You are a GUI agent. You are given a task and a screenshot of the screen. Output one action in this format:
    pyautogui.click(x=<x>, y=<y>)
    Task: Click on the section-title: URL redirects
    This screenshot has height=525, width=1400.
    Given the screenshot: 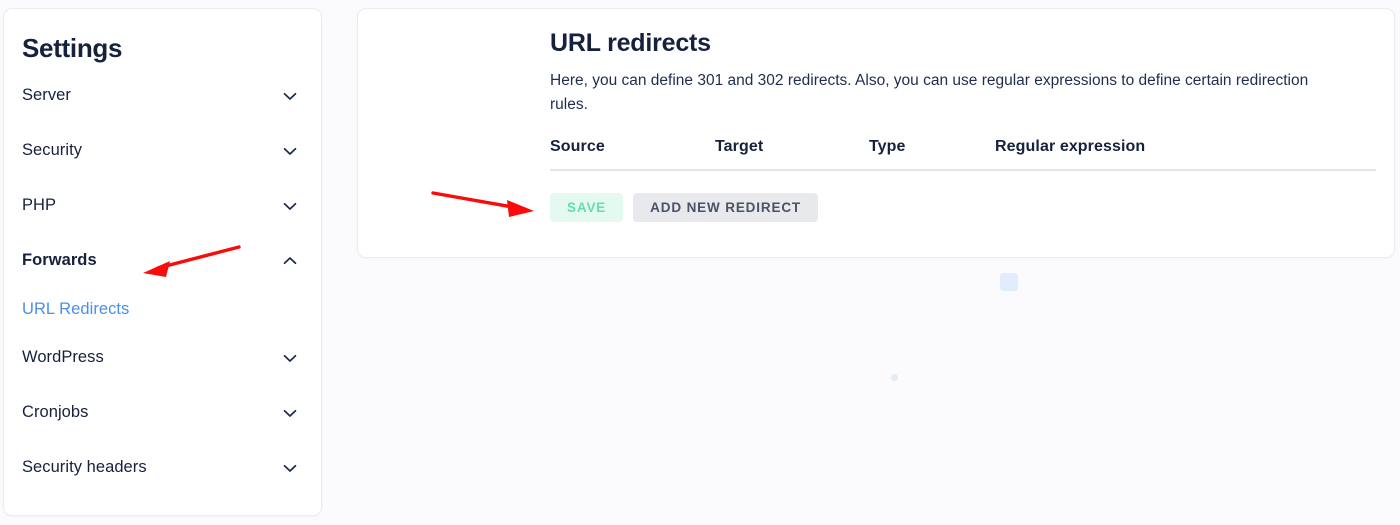 What is the action you would take?
    pyautogui.click(x=630, y=43)
    